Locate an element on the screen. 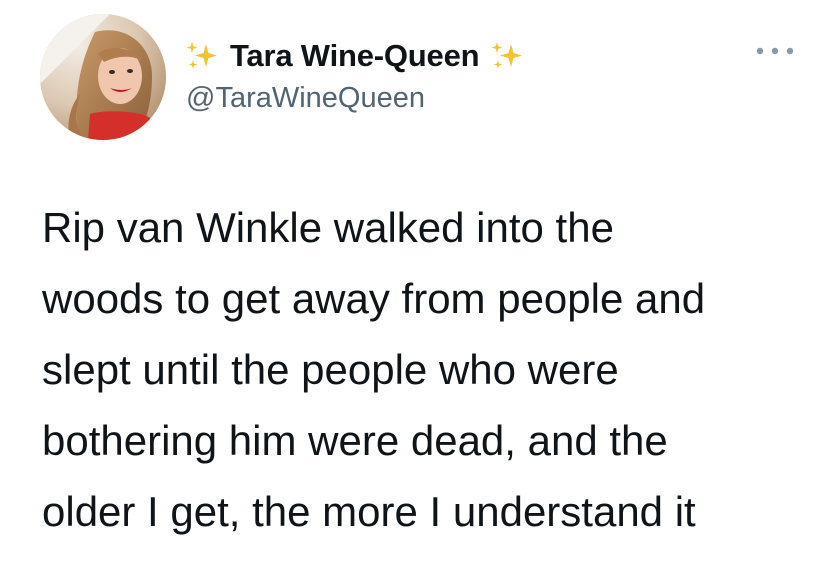 The width and height of the screenshot is (828, 576). author-display-name: Tara Wine-Queen is located at coordinates (355, 56).